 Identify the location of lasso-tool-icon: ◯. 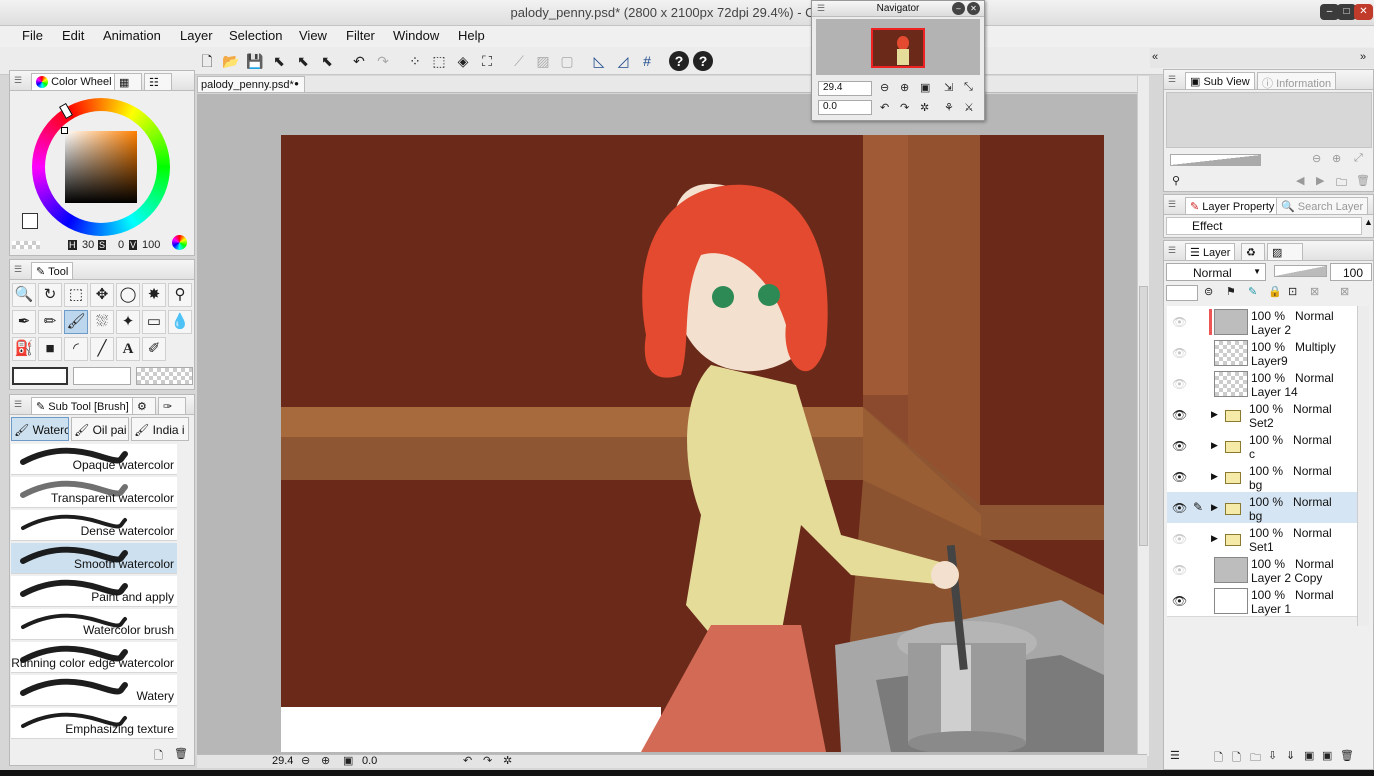
(128, 295).